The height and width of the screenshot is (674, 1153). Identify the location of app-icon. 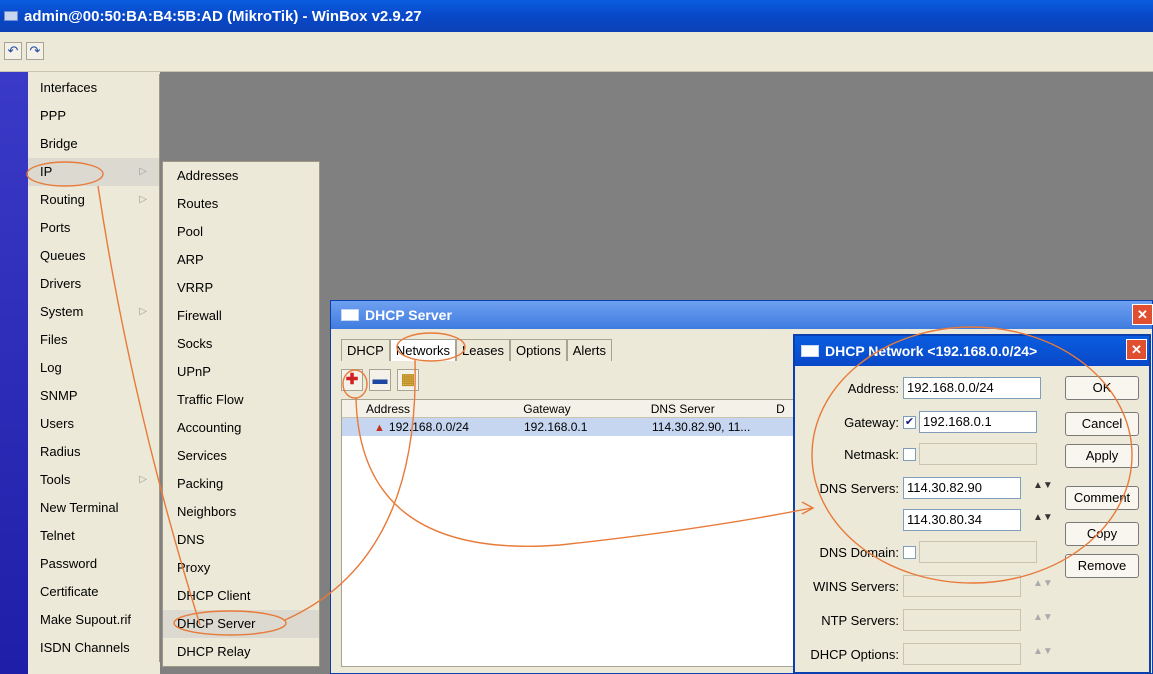
(11, 16).